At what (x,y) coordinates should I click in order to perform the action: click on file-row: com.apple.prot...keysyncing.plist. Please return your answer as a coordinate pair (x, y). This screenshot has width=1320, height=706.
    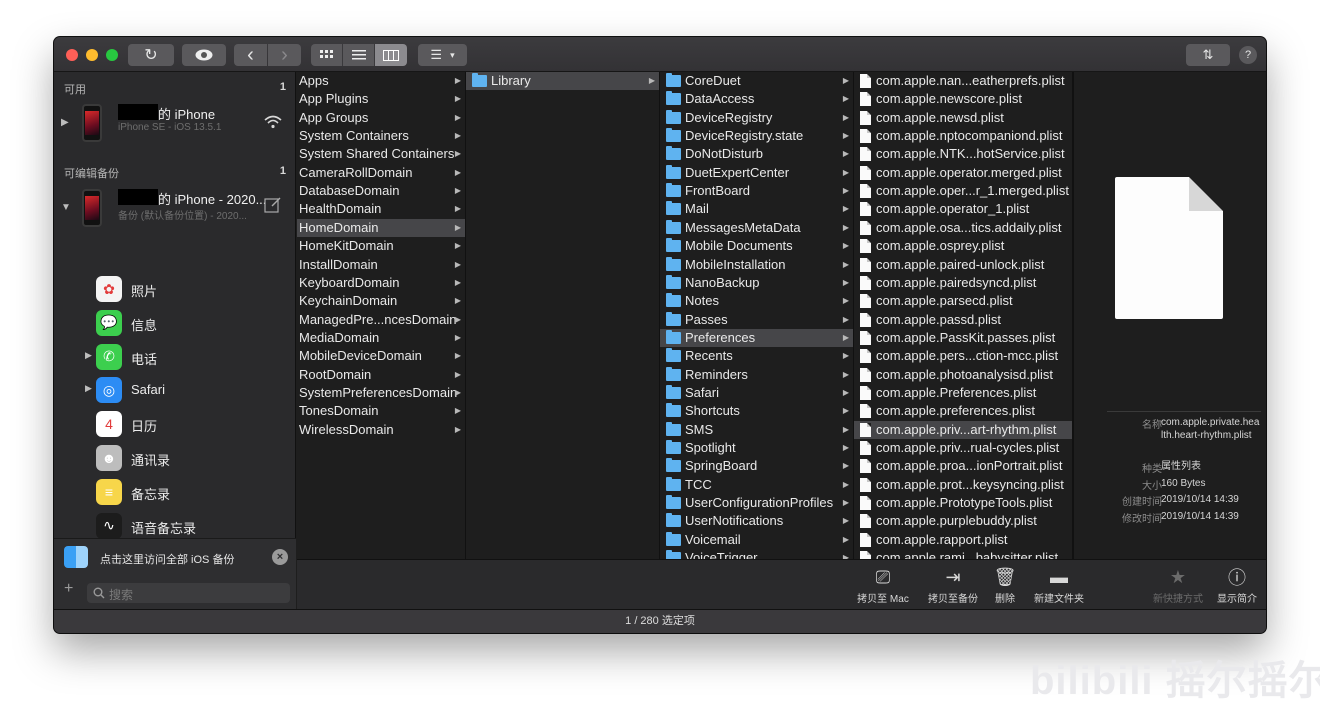
    Looking at the image, I should click on (963, 485).